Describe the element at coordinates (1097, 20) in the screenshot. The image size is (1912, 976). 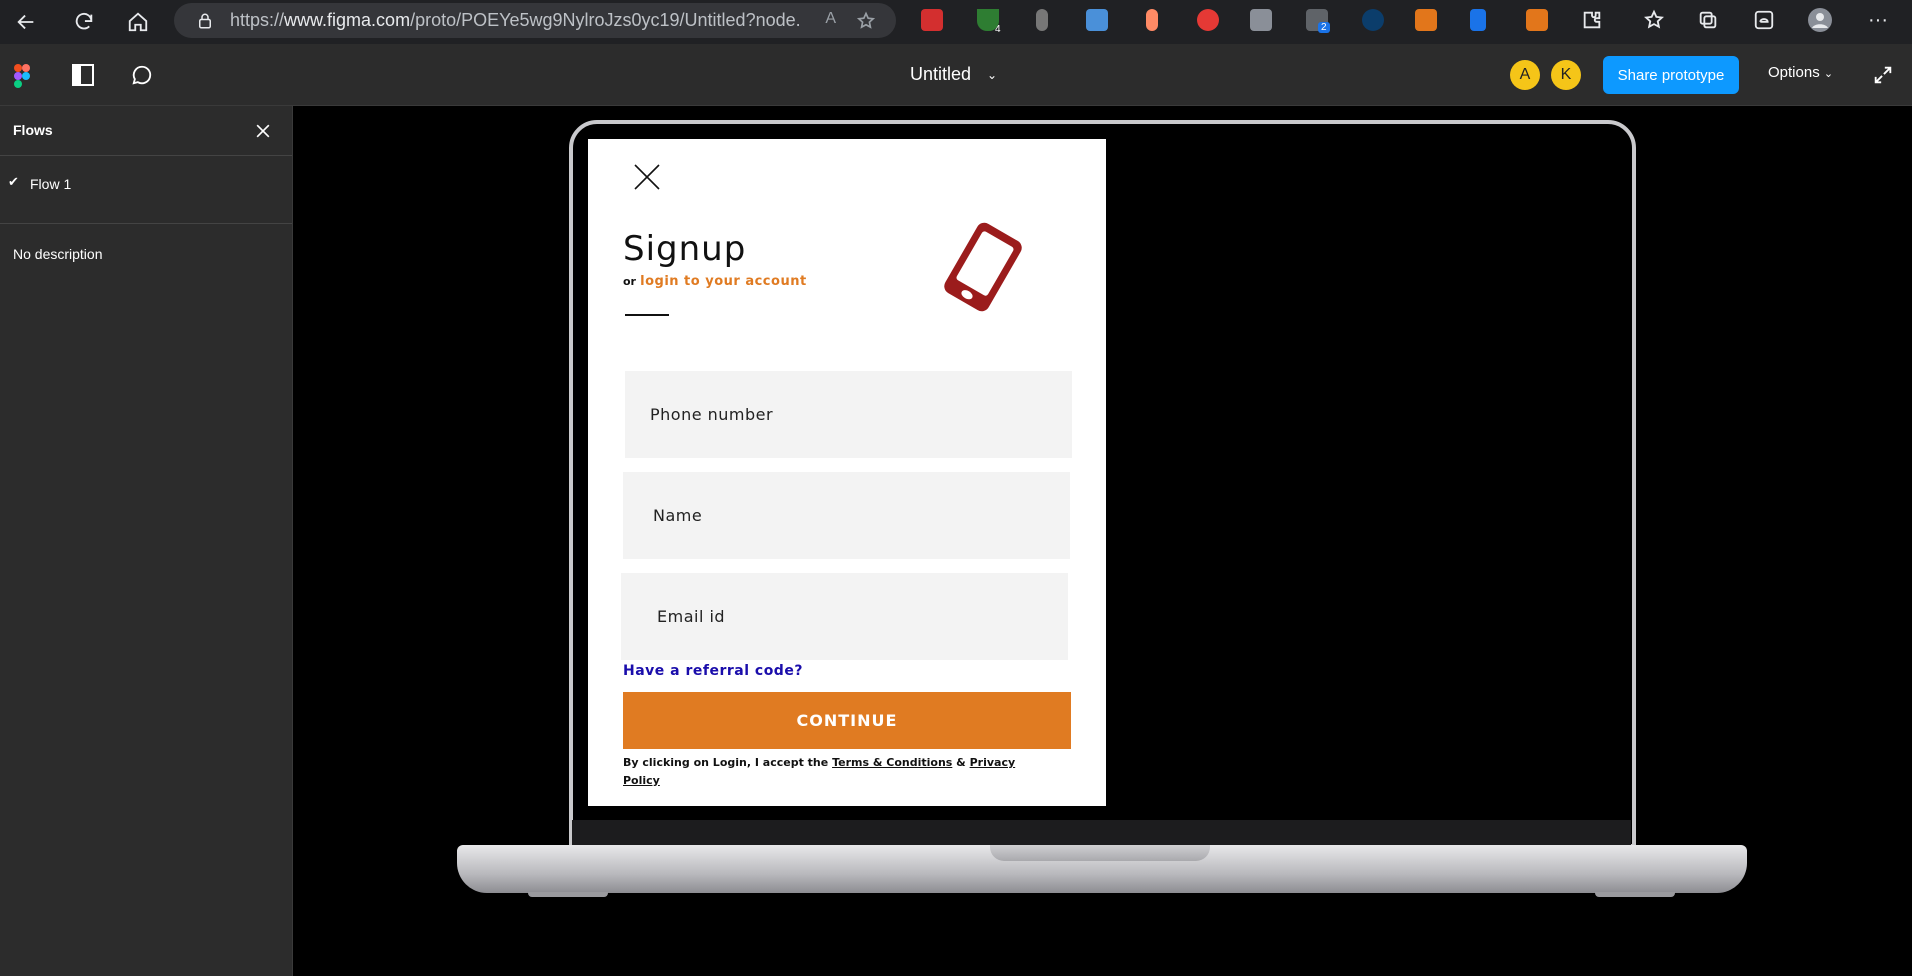
I see `extension-tabs-icon` at that location.